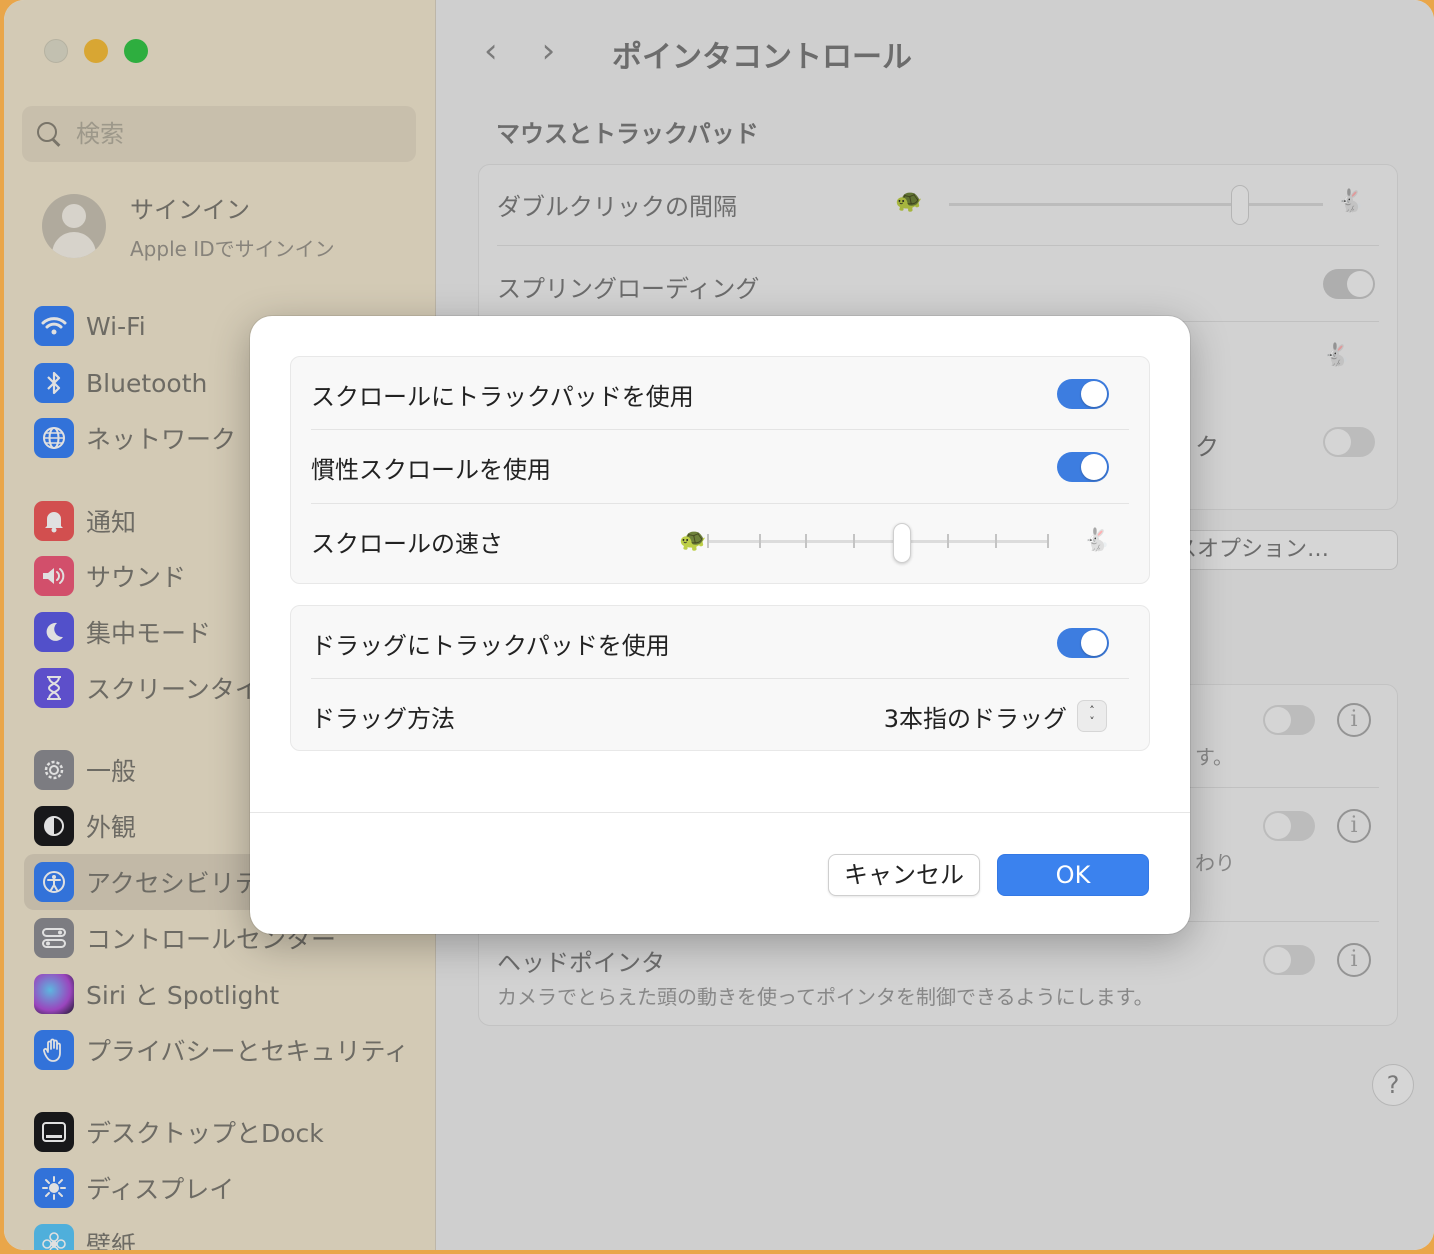 This screenshot has width=1434, height=1254. What do you see at coordinates (904, 875) in the screenshot?
I see `cancel-button: キャンセル` at bounding box center [904, 875].